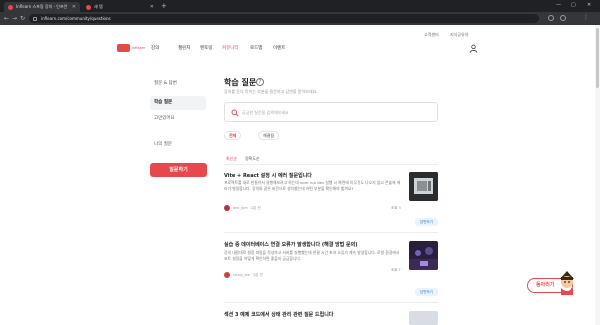 The height and width of the screenshot is (325, 600). What do you see at coordinates (155, 48) in the screenshot?
I see `nav-item: 강의` at bounding box center [155, 48].